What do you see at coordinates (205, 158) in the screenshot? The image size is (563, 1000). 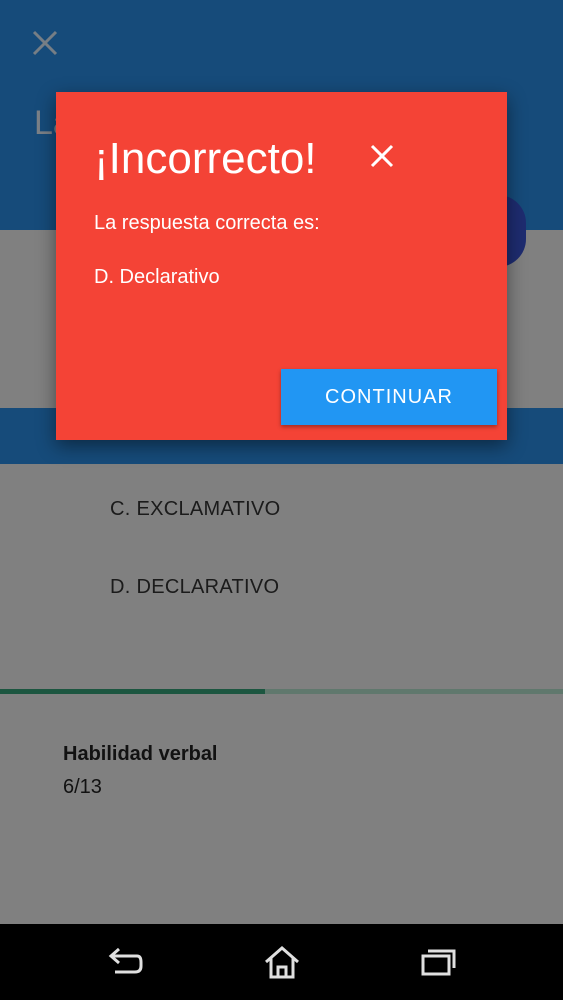 I see `dialog-title: ¡Incorrecto!` at bounding box center [205, 158].